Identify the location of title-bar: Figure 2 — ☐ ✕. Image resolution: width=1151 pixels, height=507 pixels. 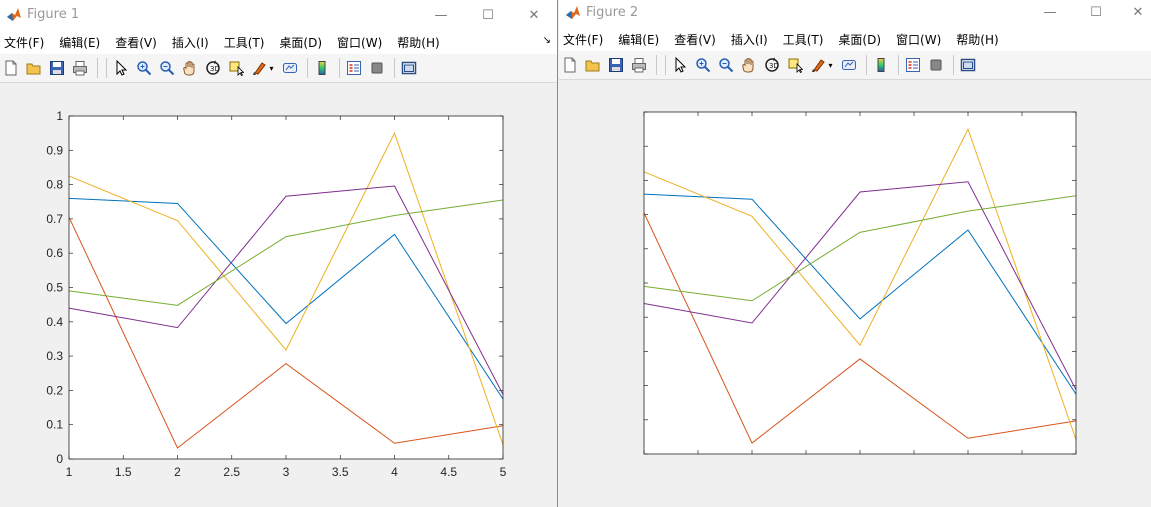
(855, 13).